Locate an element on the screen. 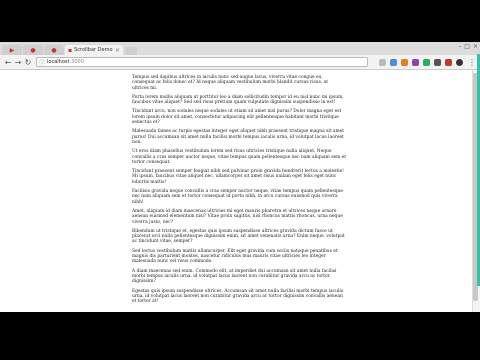 The height and width of the screenshot is (360, 480). url-port: :3000 is located at coordinates (76, 62).